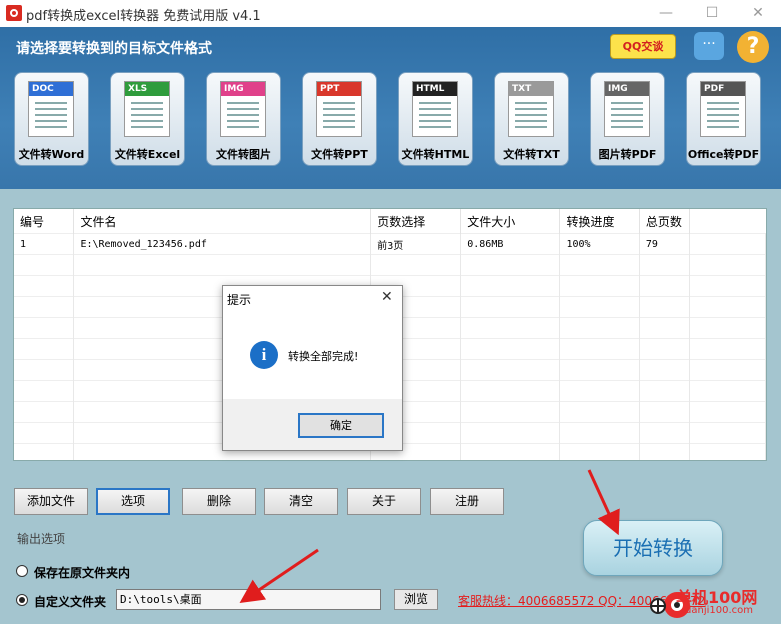 The width and height of the screenshot is (781, 624). I want to click on annotation-arrows, so click(429, 536).